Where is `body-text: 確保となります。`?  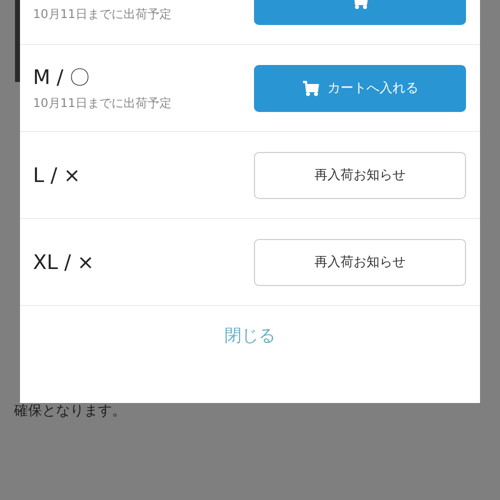 body-text: 確保となります。 is located at coordinates (70, 411).